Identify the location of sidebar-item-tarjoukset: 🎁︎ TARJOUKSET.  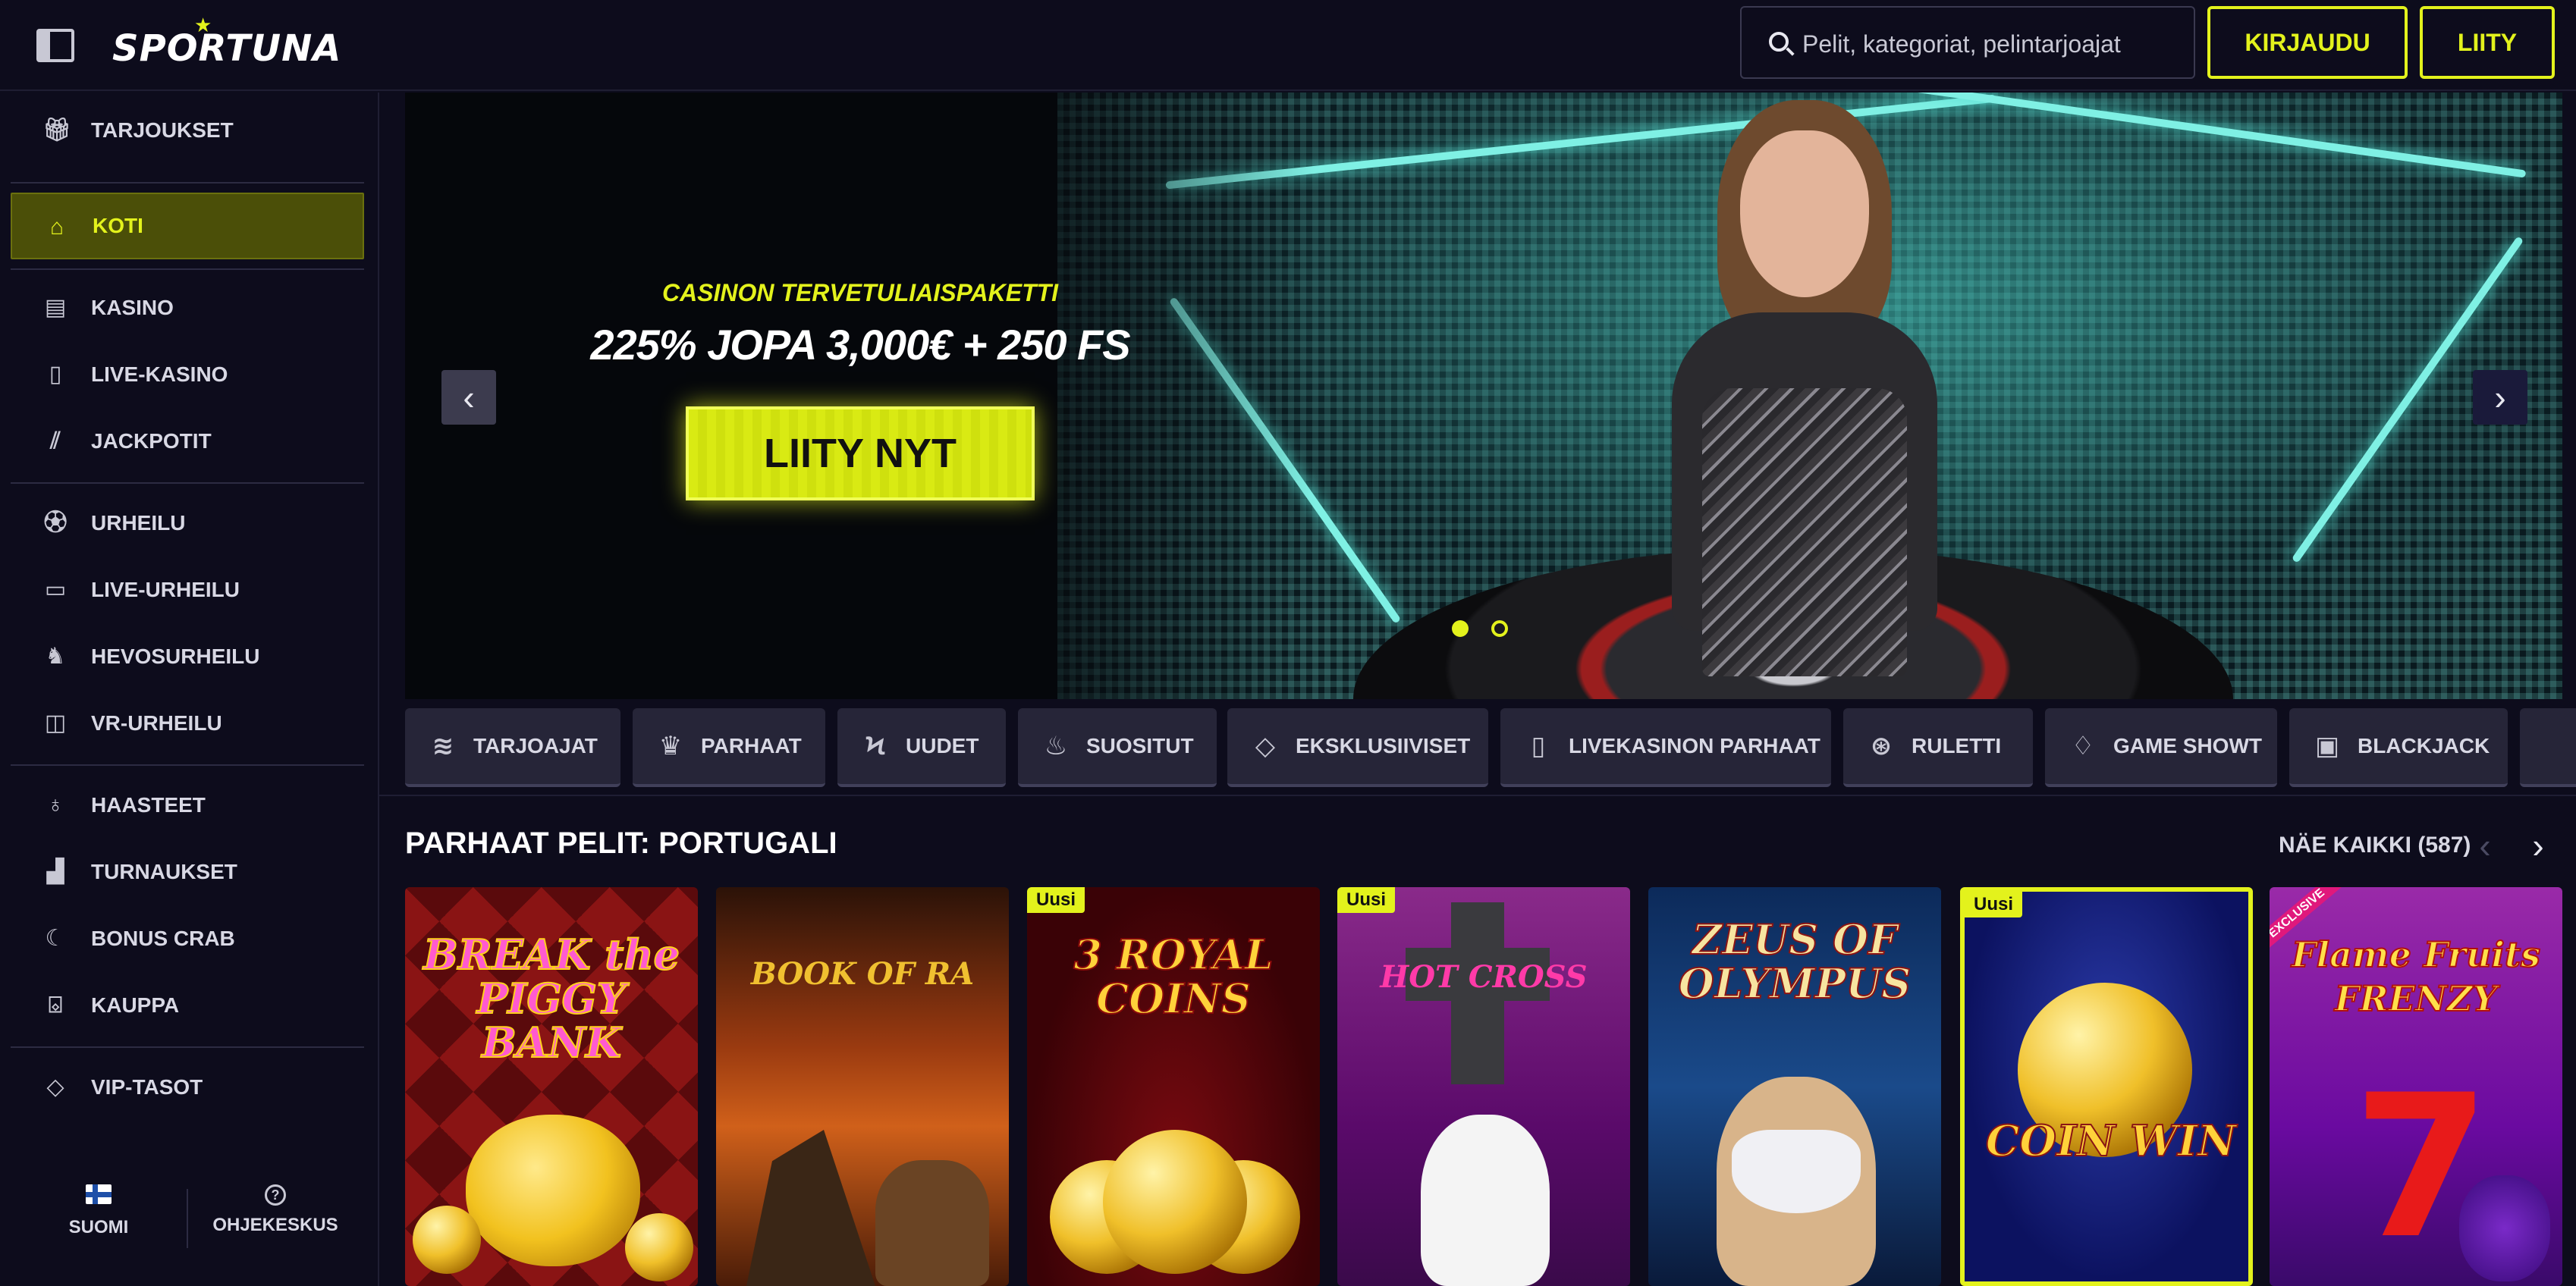
(187, 131).